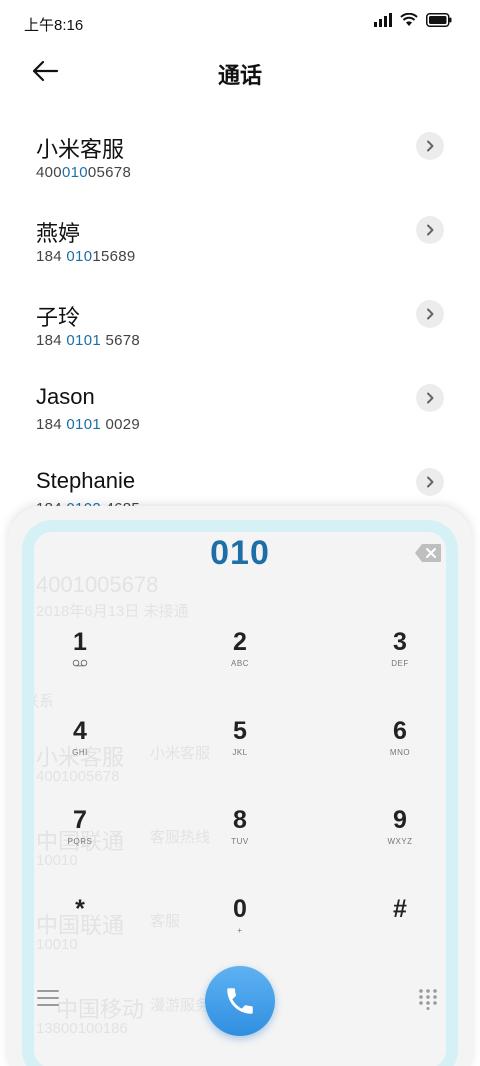  I want to click on contact-number: 184 0101 0029, so click(88, 424).